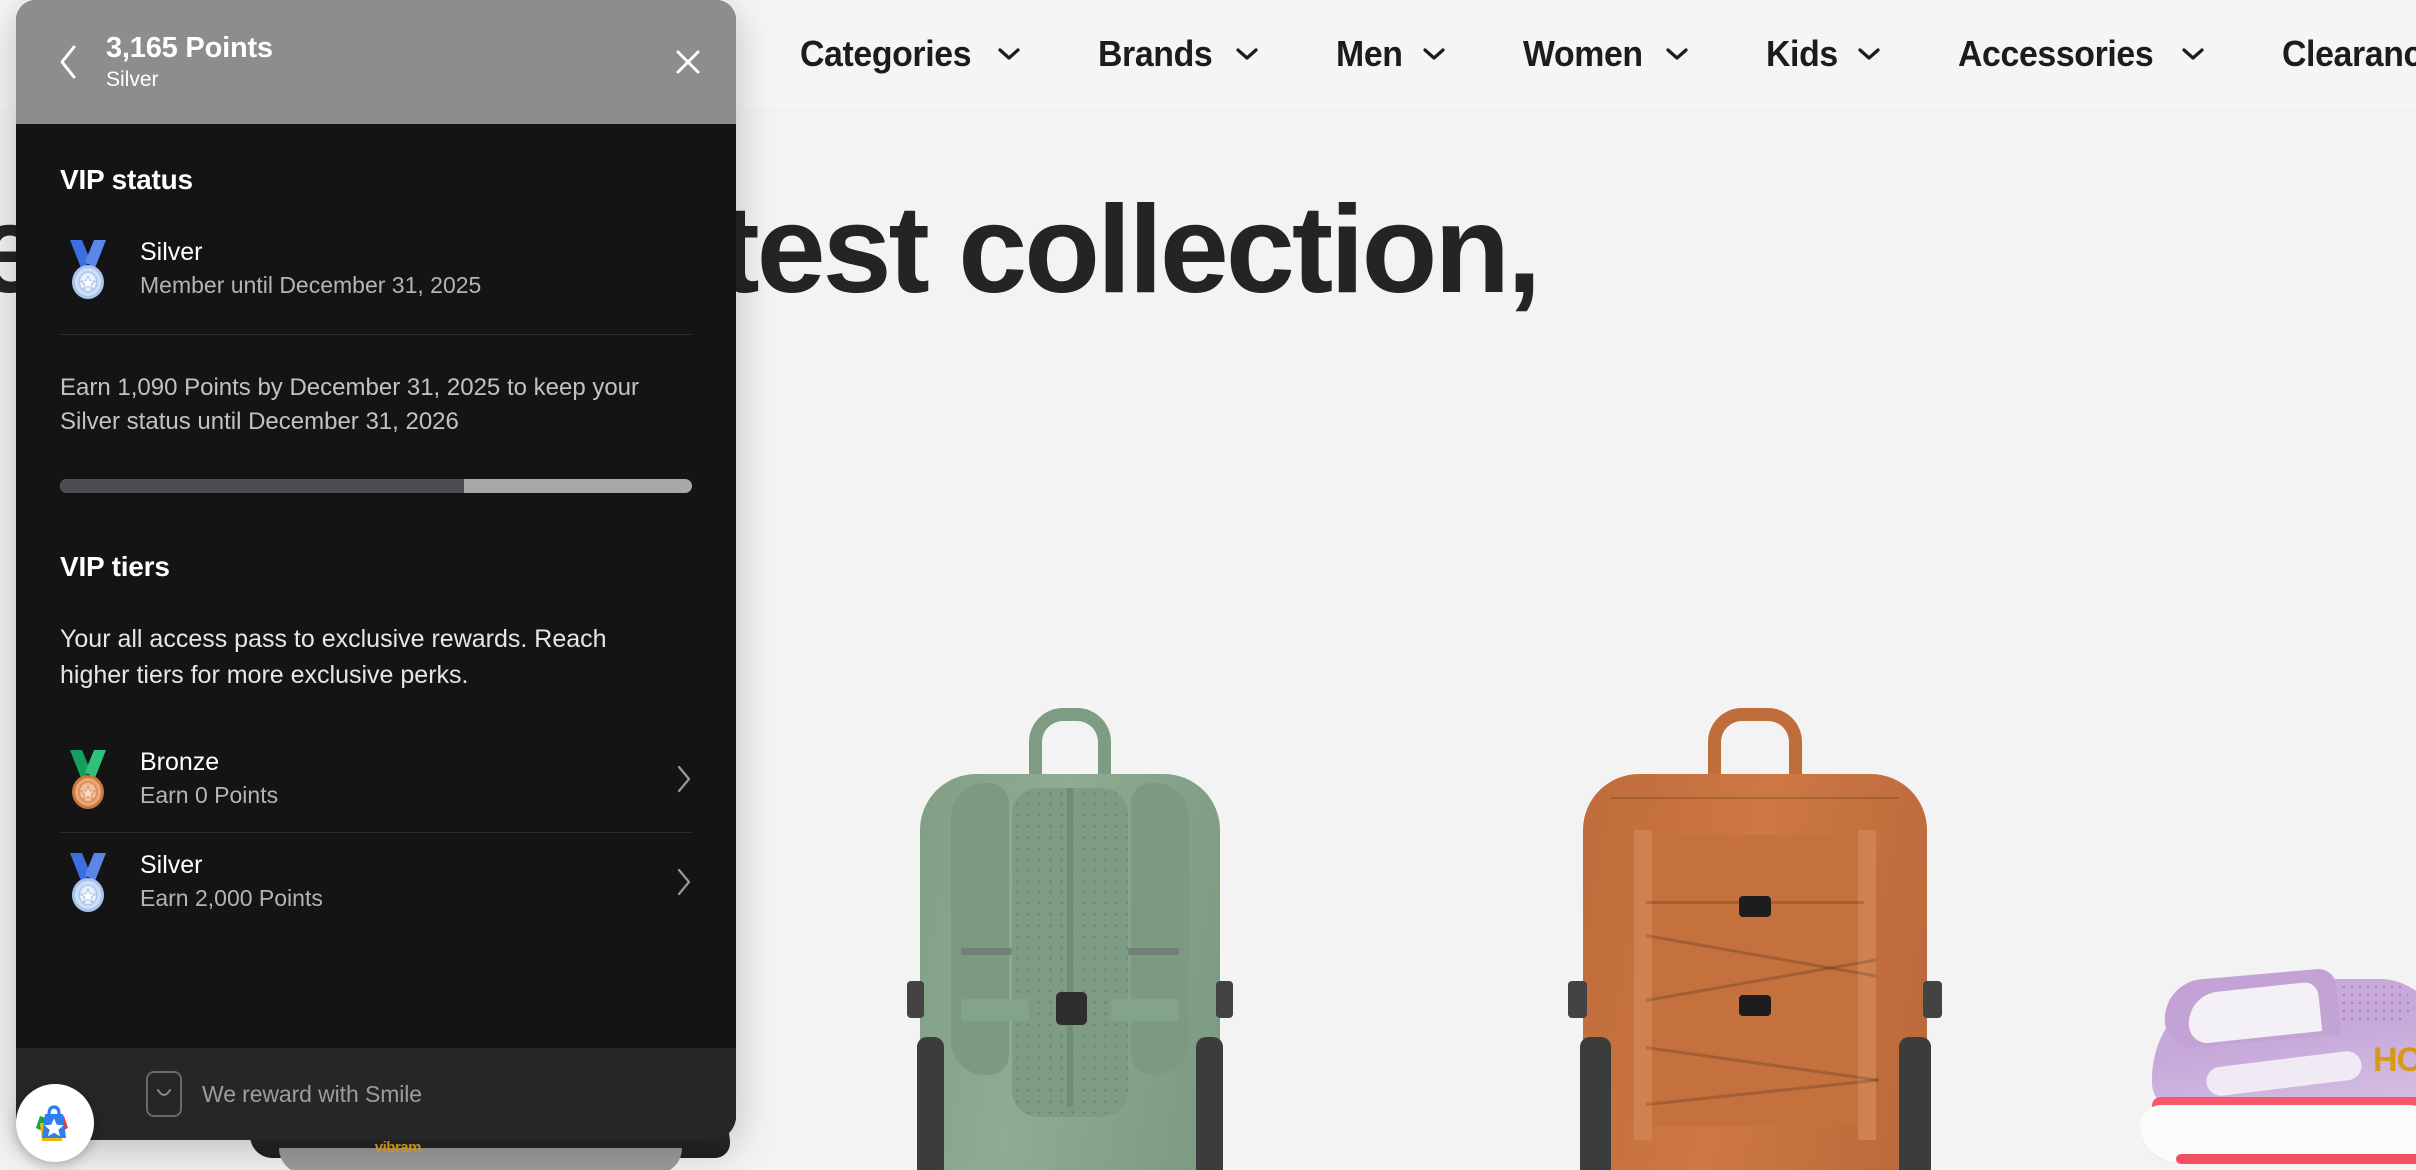 The height and width of the screenshot is (1170, 2416). I want to click on green-backpack-illustration, so click(1070, 939).